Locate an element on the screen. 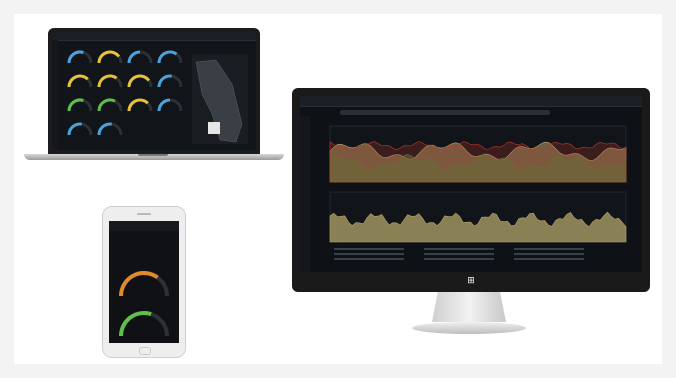 The height and width of the screenshot is (378, 676). monitor-stand-base is located at coordinates (469, 328).